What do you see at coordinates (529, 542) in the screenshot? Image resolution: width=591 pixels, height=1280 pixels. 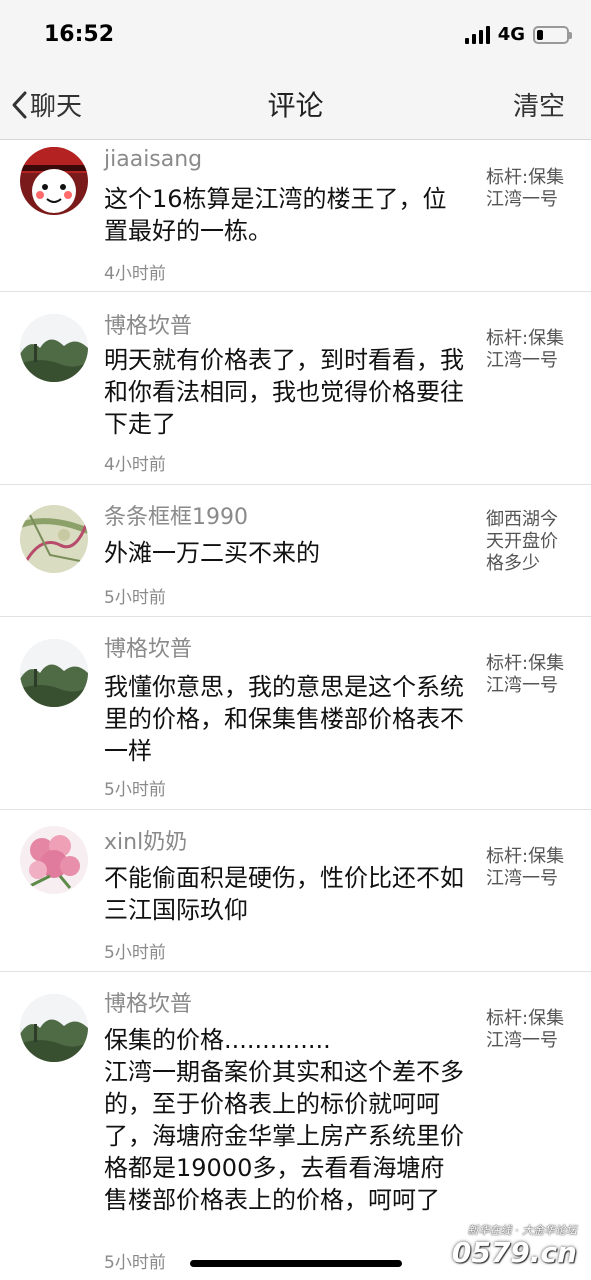 I see `comment-topic: 御西湖今天开盘价格多少` at bounding box center [529, 542].